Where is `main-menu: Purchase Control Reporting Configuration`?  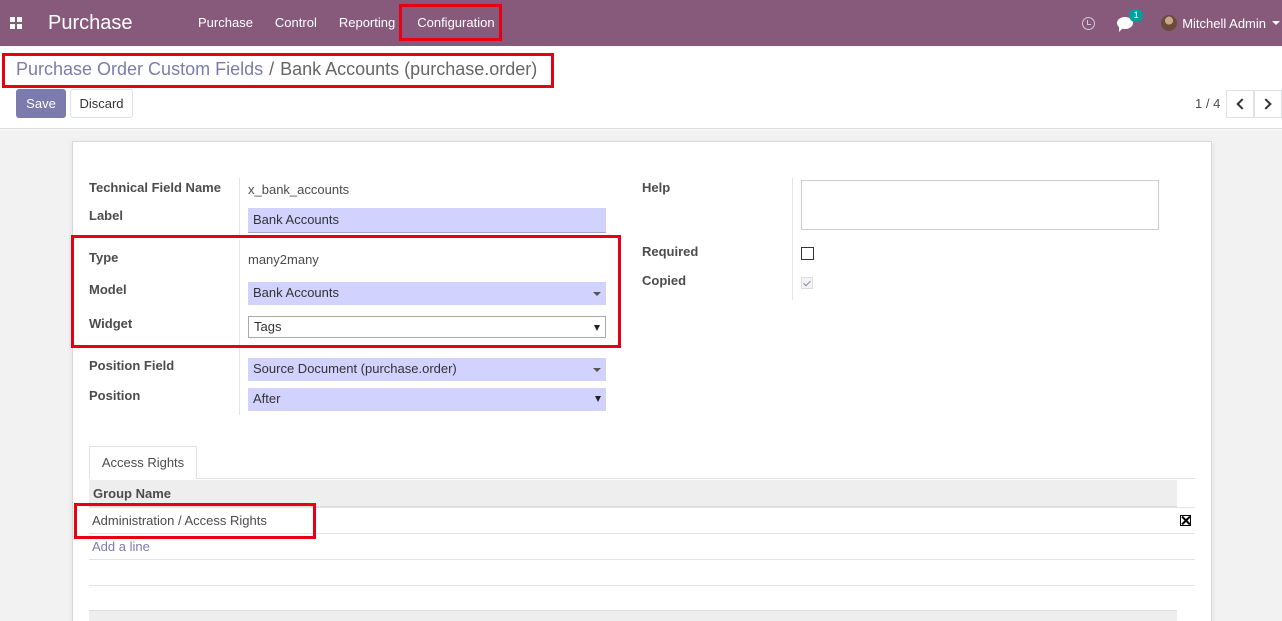 main-menu: Purchase Control Reporting Configuration is located at coordinates (352, 23).